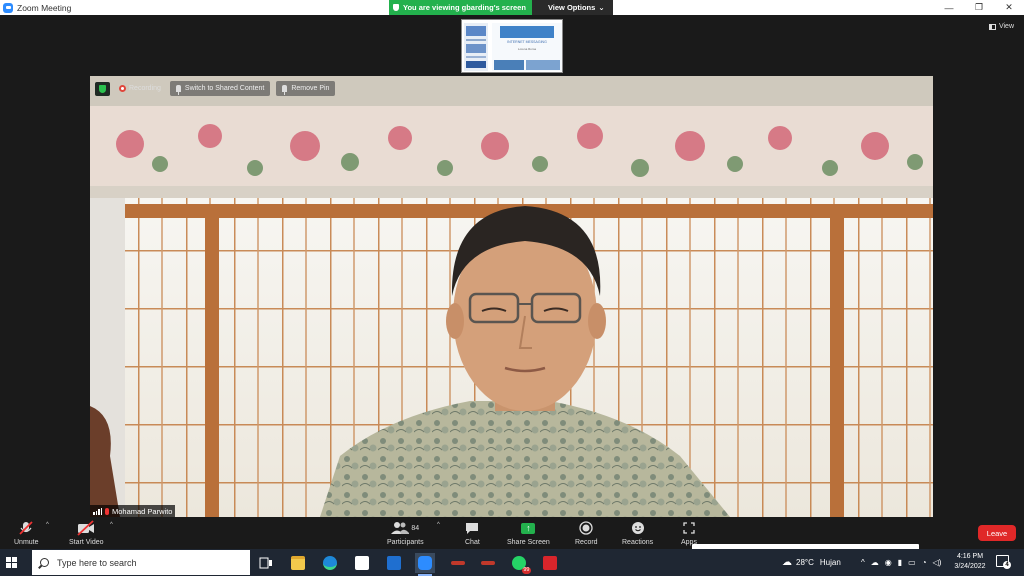 The image size is (1024, 576). I want to click on zoom-app-icon, so click(8, 7).